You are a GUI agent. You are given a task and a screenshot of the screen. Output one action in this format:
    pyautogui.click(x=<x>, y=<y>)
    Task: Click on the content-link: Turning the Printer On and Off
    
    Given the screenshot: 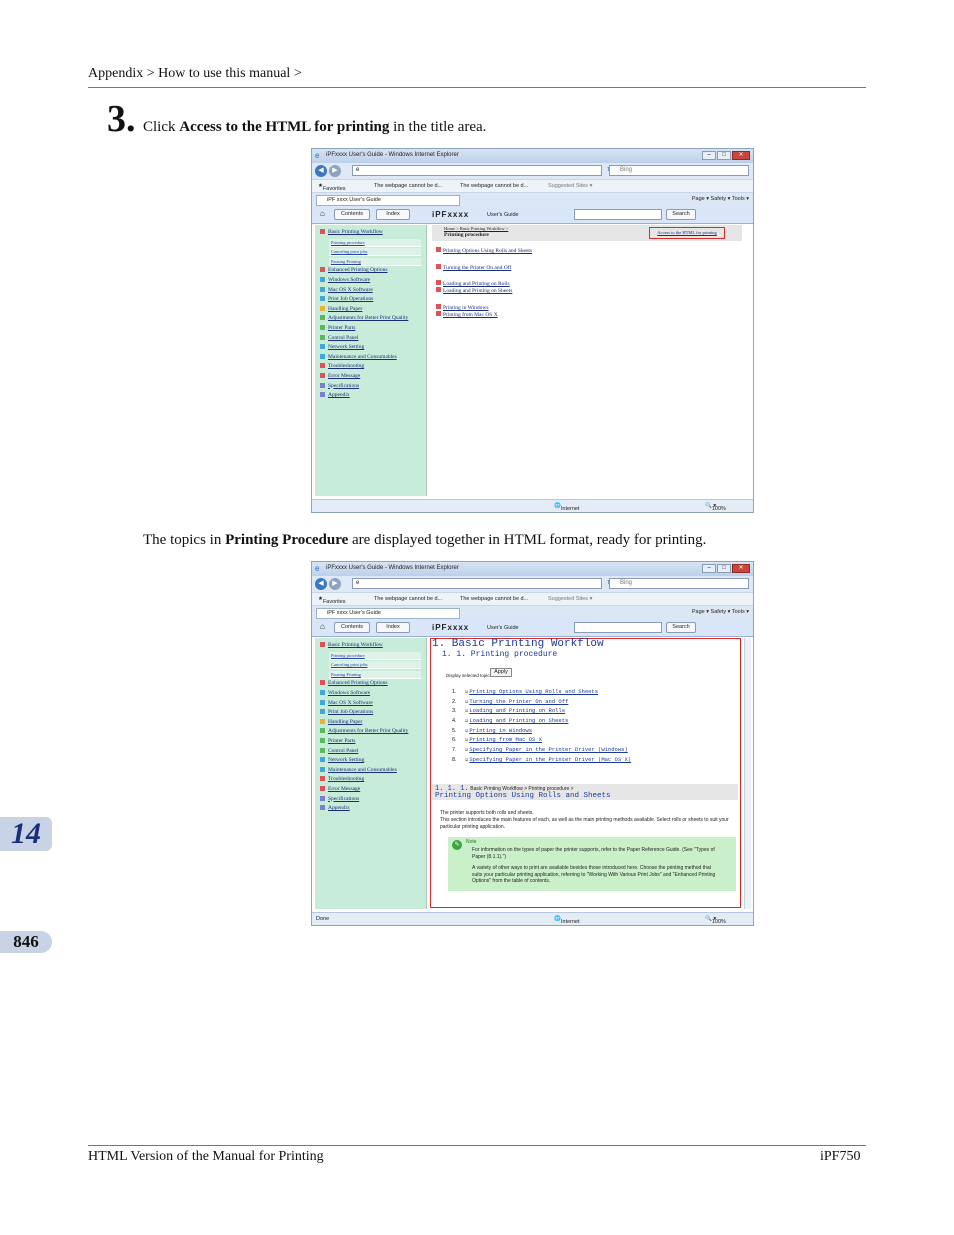 What is the action you would take?
    pyautogui.click(x=473, y=267)
    